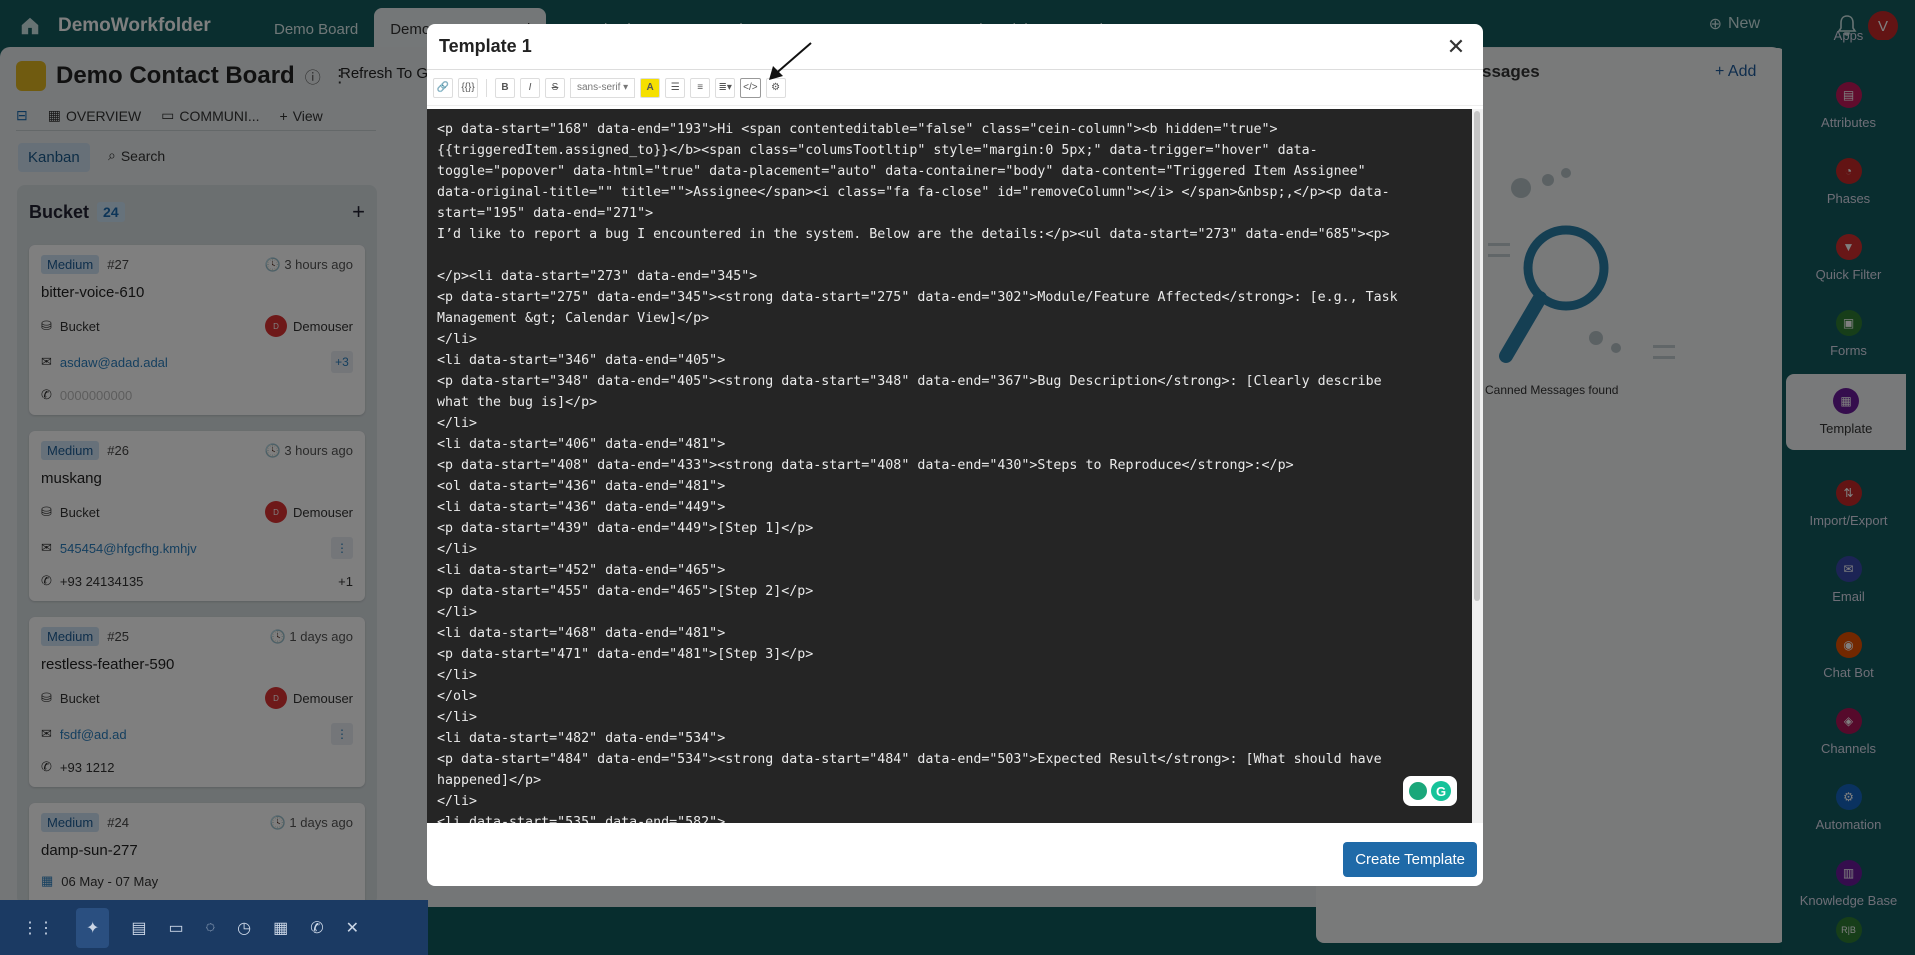 The height and width of the screenshot is (955, 1915). I want to click on card-icon: ▭, so click(176, 928).